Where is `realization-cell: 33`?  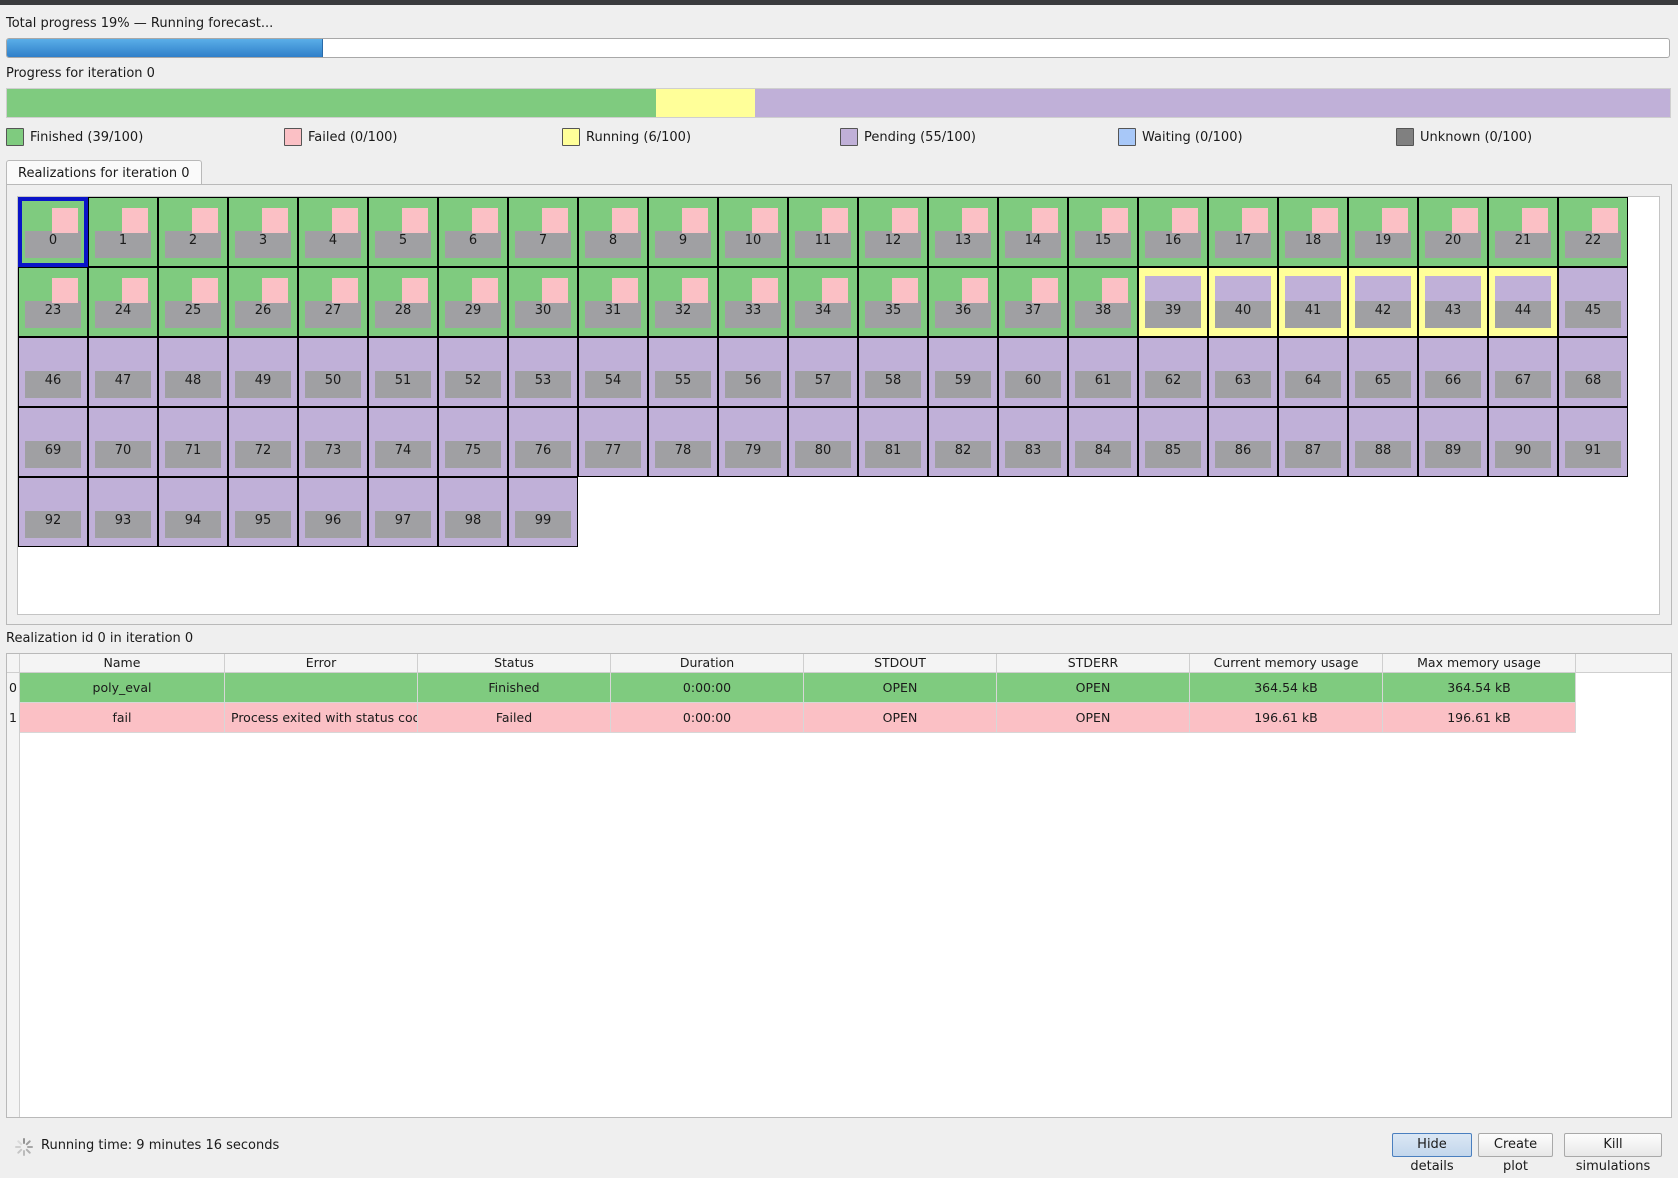
realization-cell: 33 is located at coordinates (753, 302).